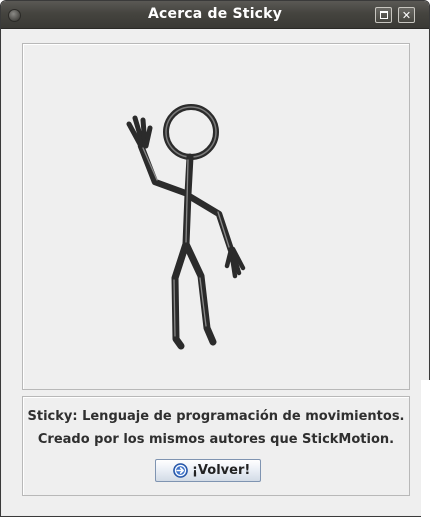 The width and height of the screenshot is (430, 517). I want to click on back-button-label: ¡Volver!, so click(221, 470).